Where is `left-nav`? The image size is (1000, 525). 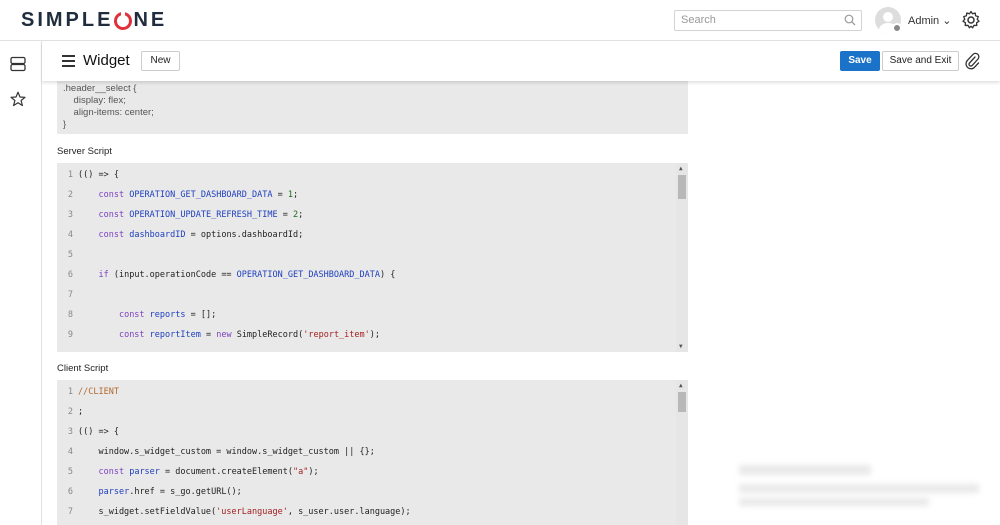
left-nav is located at coordinates (21, 283).